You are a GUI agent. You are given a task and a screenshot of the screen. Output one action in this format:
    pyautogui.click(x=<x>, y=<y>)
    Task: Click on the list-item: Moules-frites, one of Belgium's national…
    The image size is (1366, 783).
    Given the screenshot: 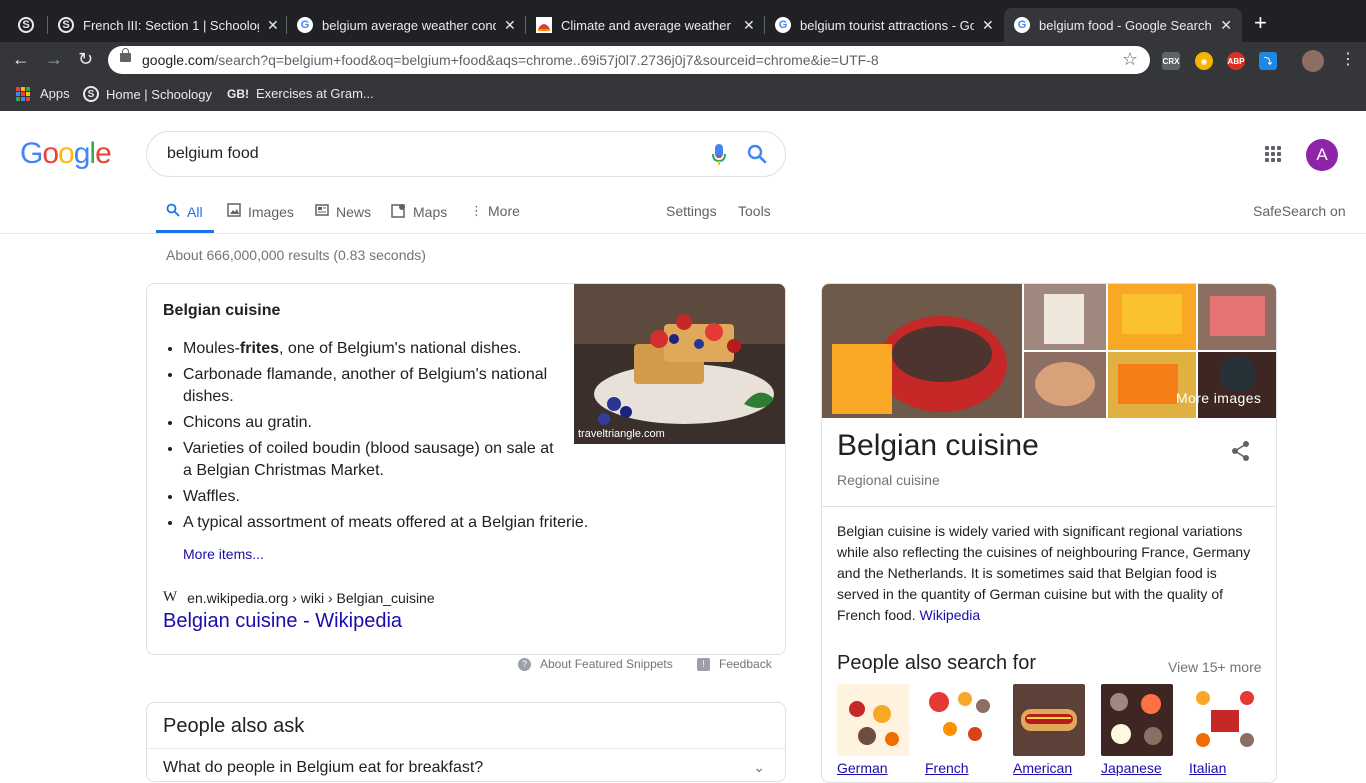 What is the action you would take?
    pyautogui.click(x=408, y=349)
    